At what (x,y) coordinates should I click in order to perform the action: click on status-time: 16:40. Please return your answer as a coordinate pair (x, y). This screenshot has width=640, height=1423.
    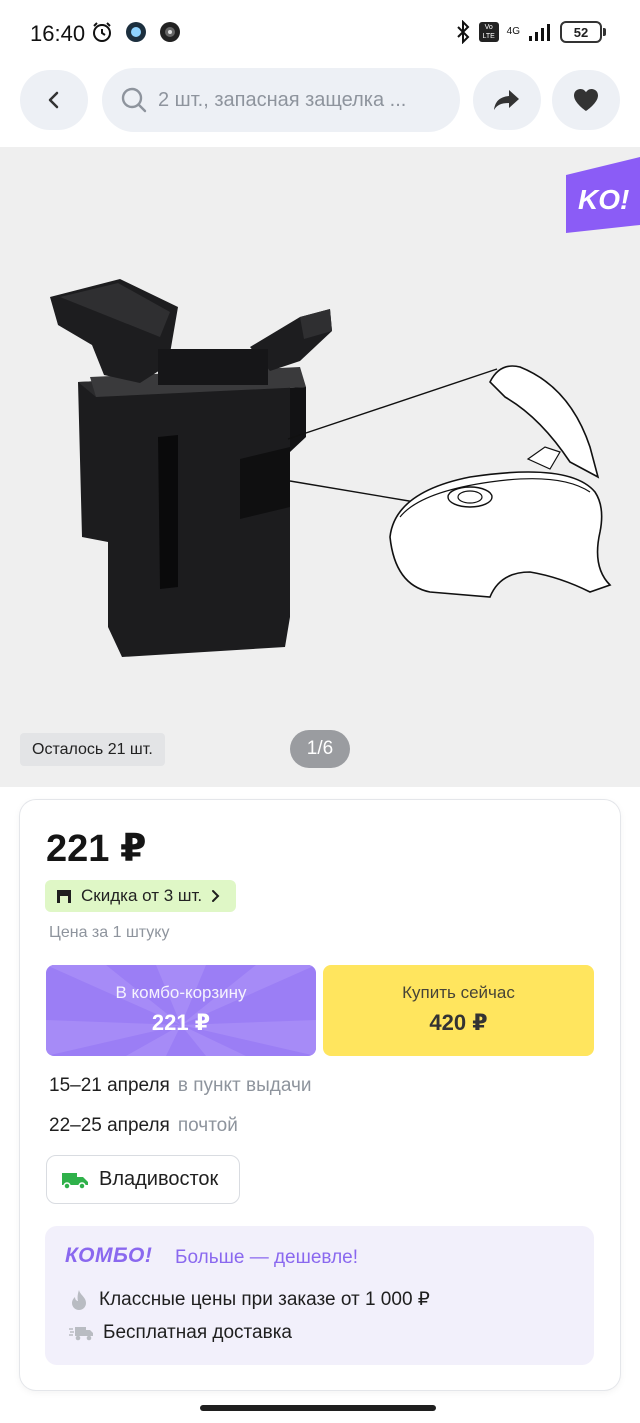
    Looking at the image, I should click on (58, 33).